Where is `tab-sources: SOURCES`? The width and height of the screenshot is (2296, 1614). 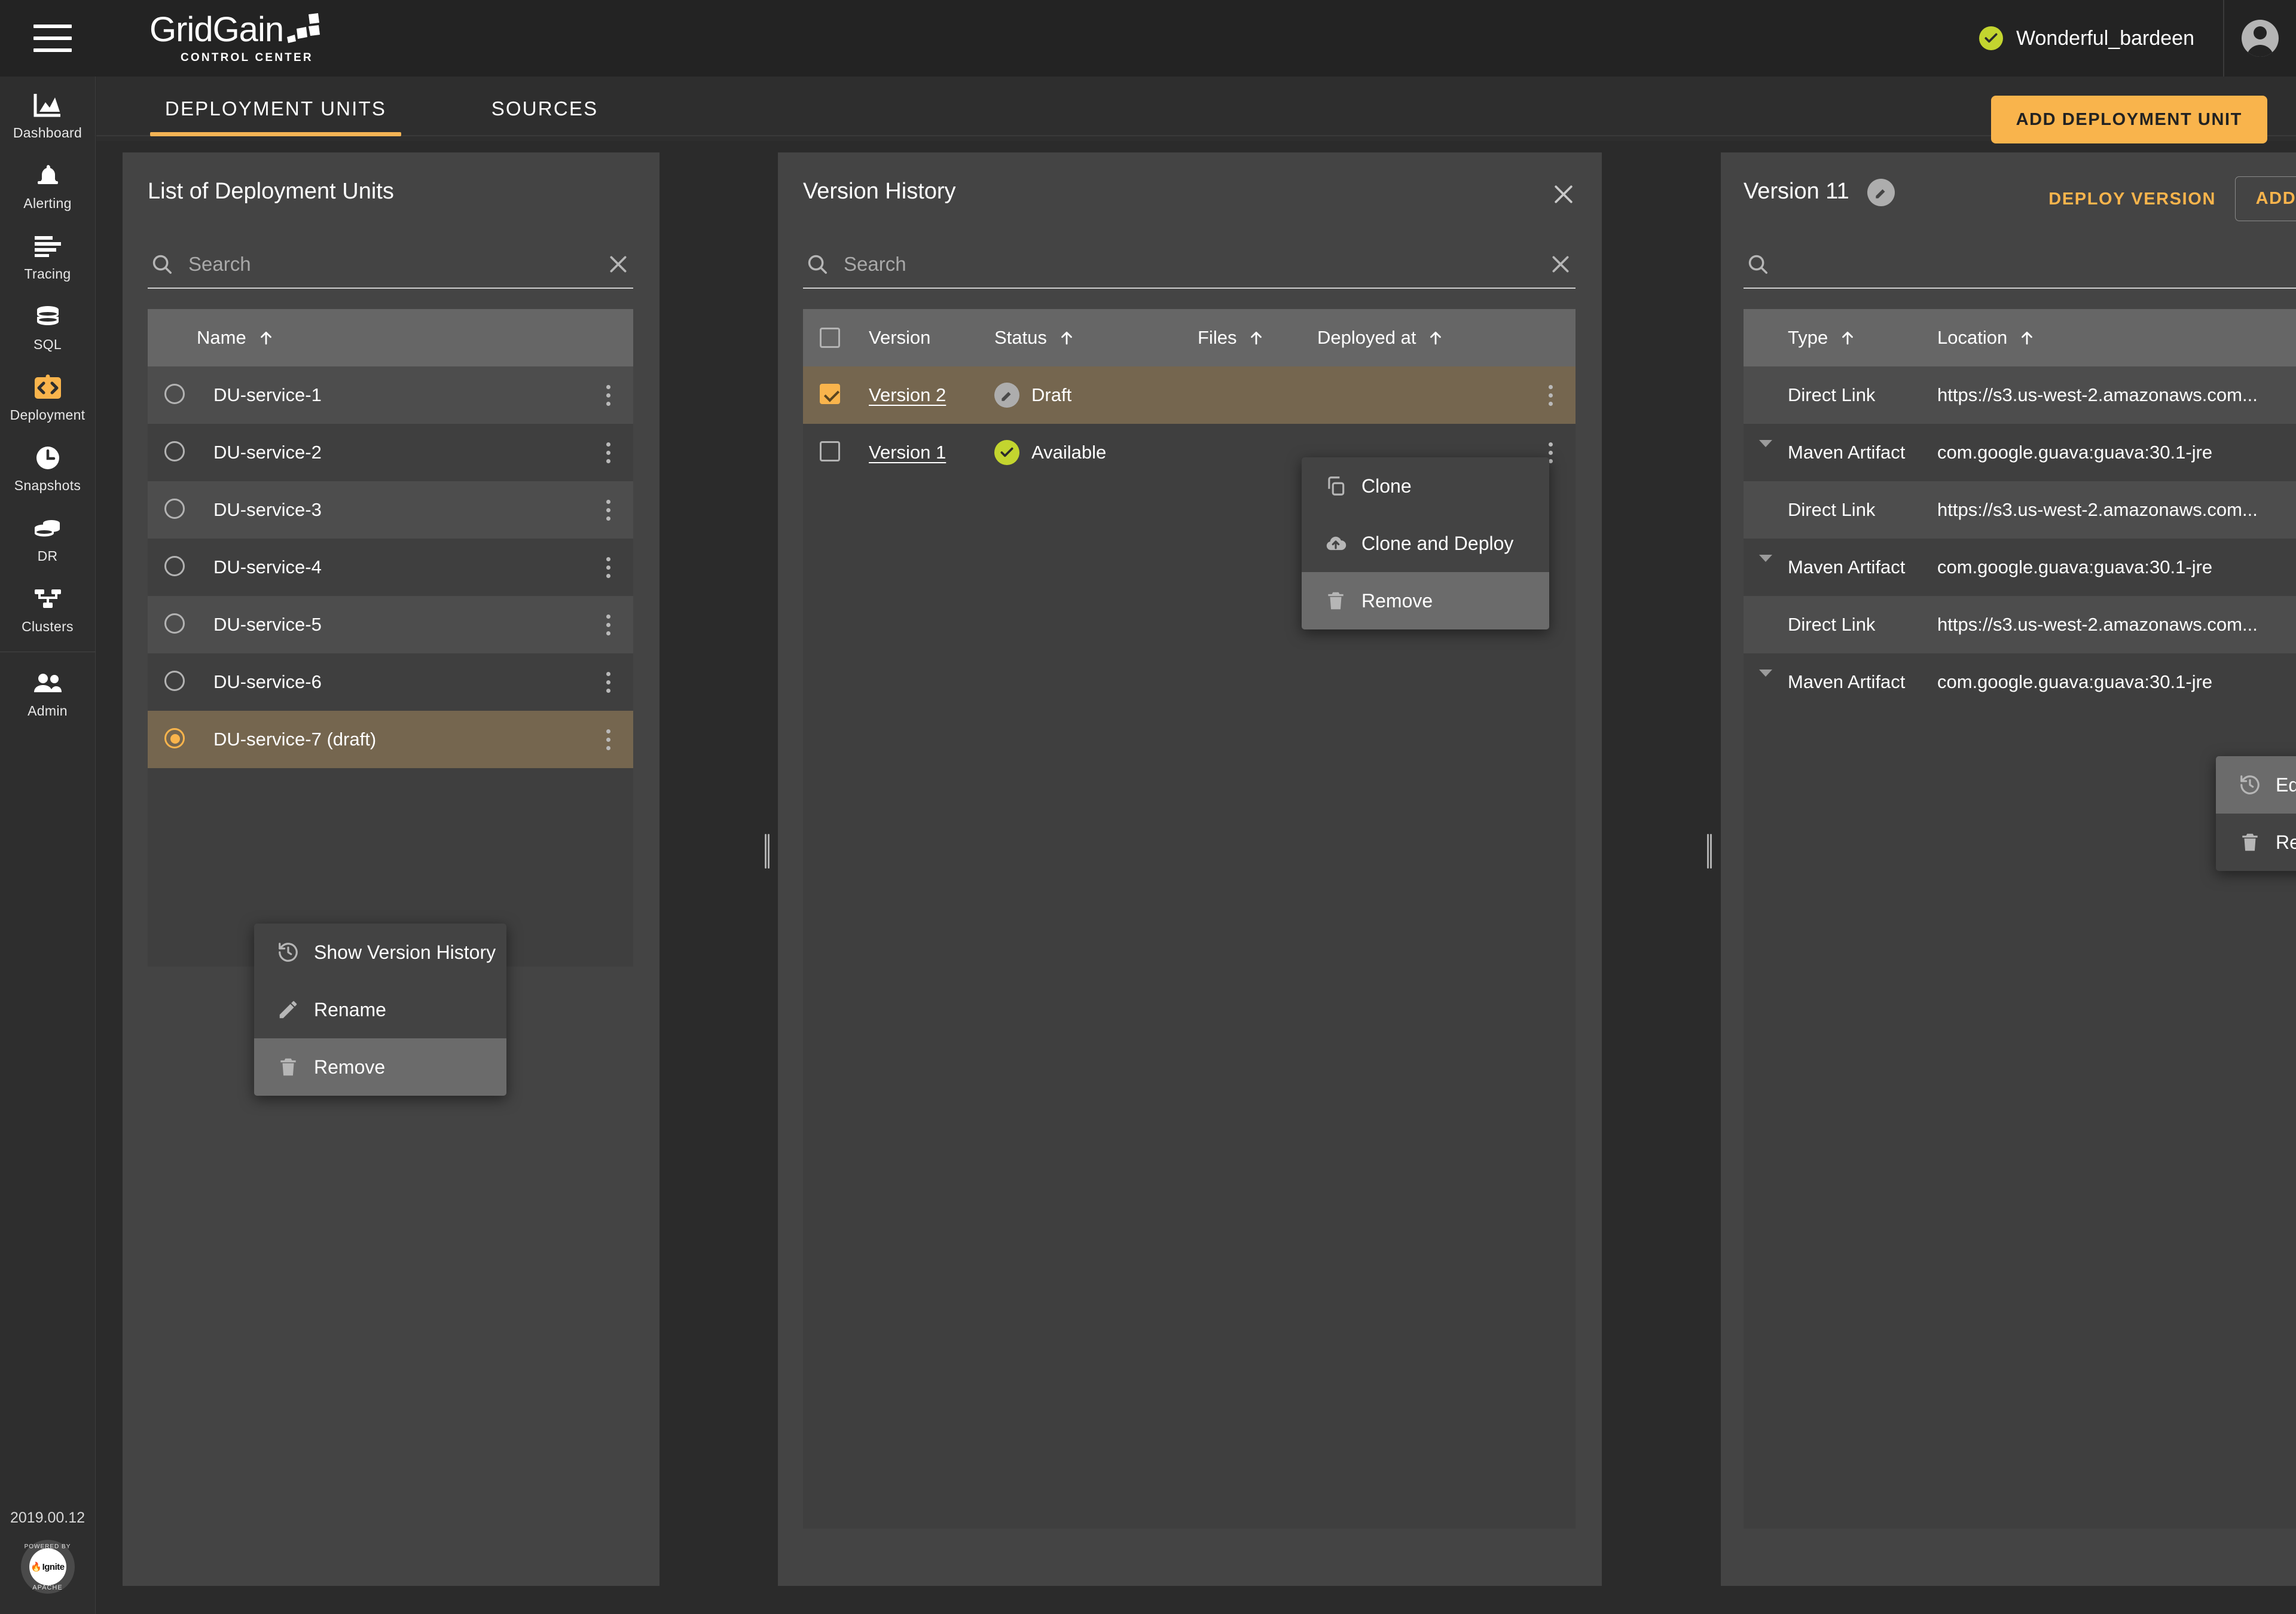
tab-sources: SOURCES is located at coordinates (544, 109).